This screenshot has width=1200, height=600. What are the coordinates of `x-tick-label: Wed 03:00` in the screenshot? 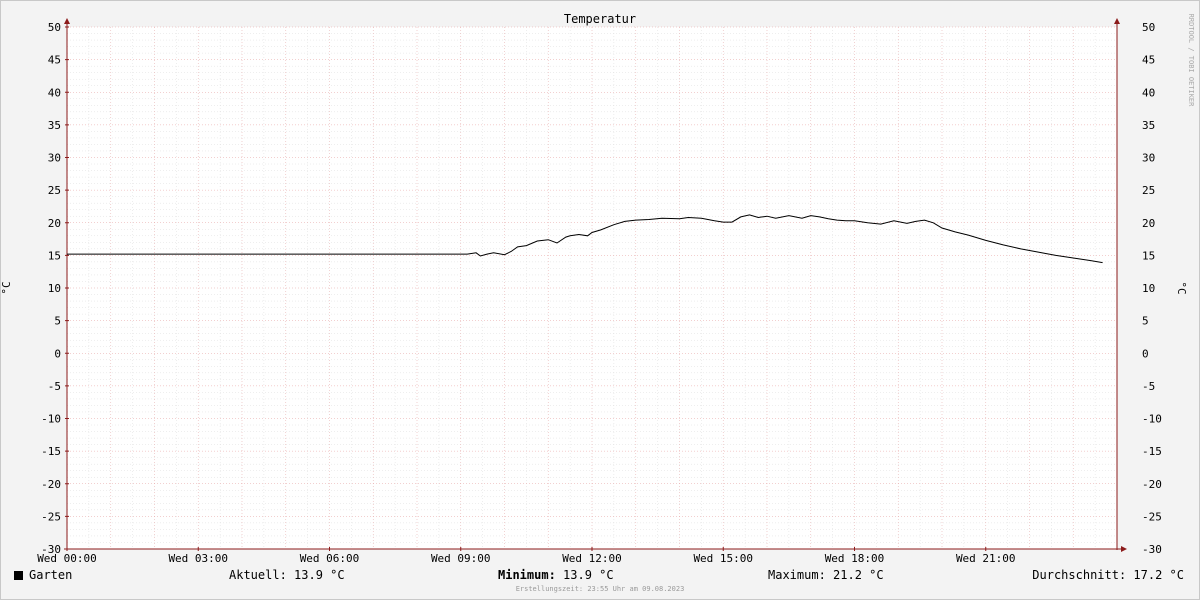 It's located at (198, 558).